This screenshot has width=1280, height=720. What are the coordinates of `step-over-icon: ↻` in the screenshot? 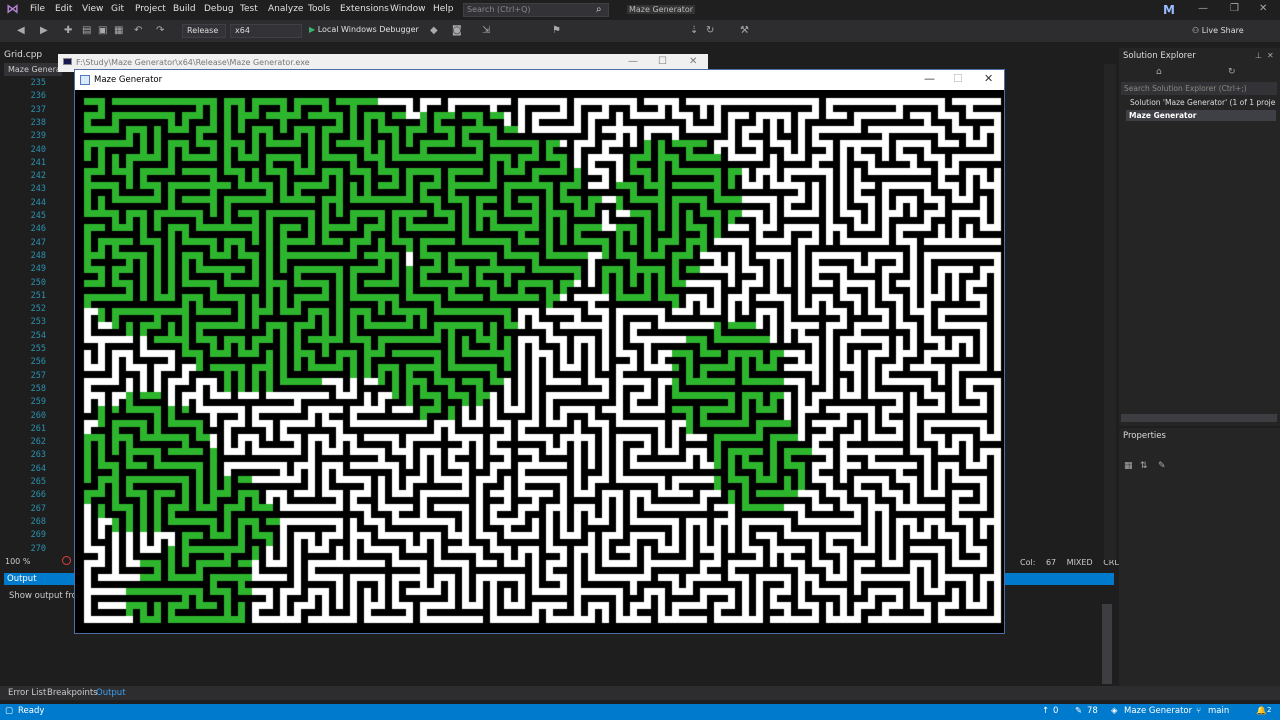 It's located at (710, 30).